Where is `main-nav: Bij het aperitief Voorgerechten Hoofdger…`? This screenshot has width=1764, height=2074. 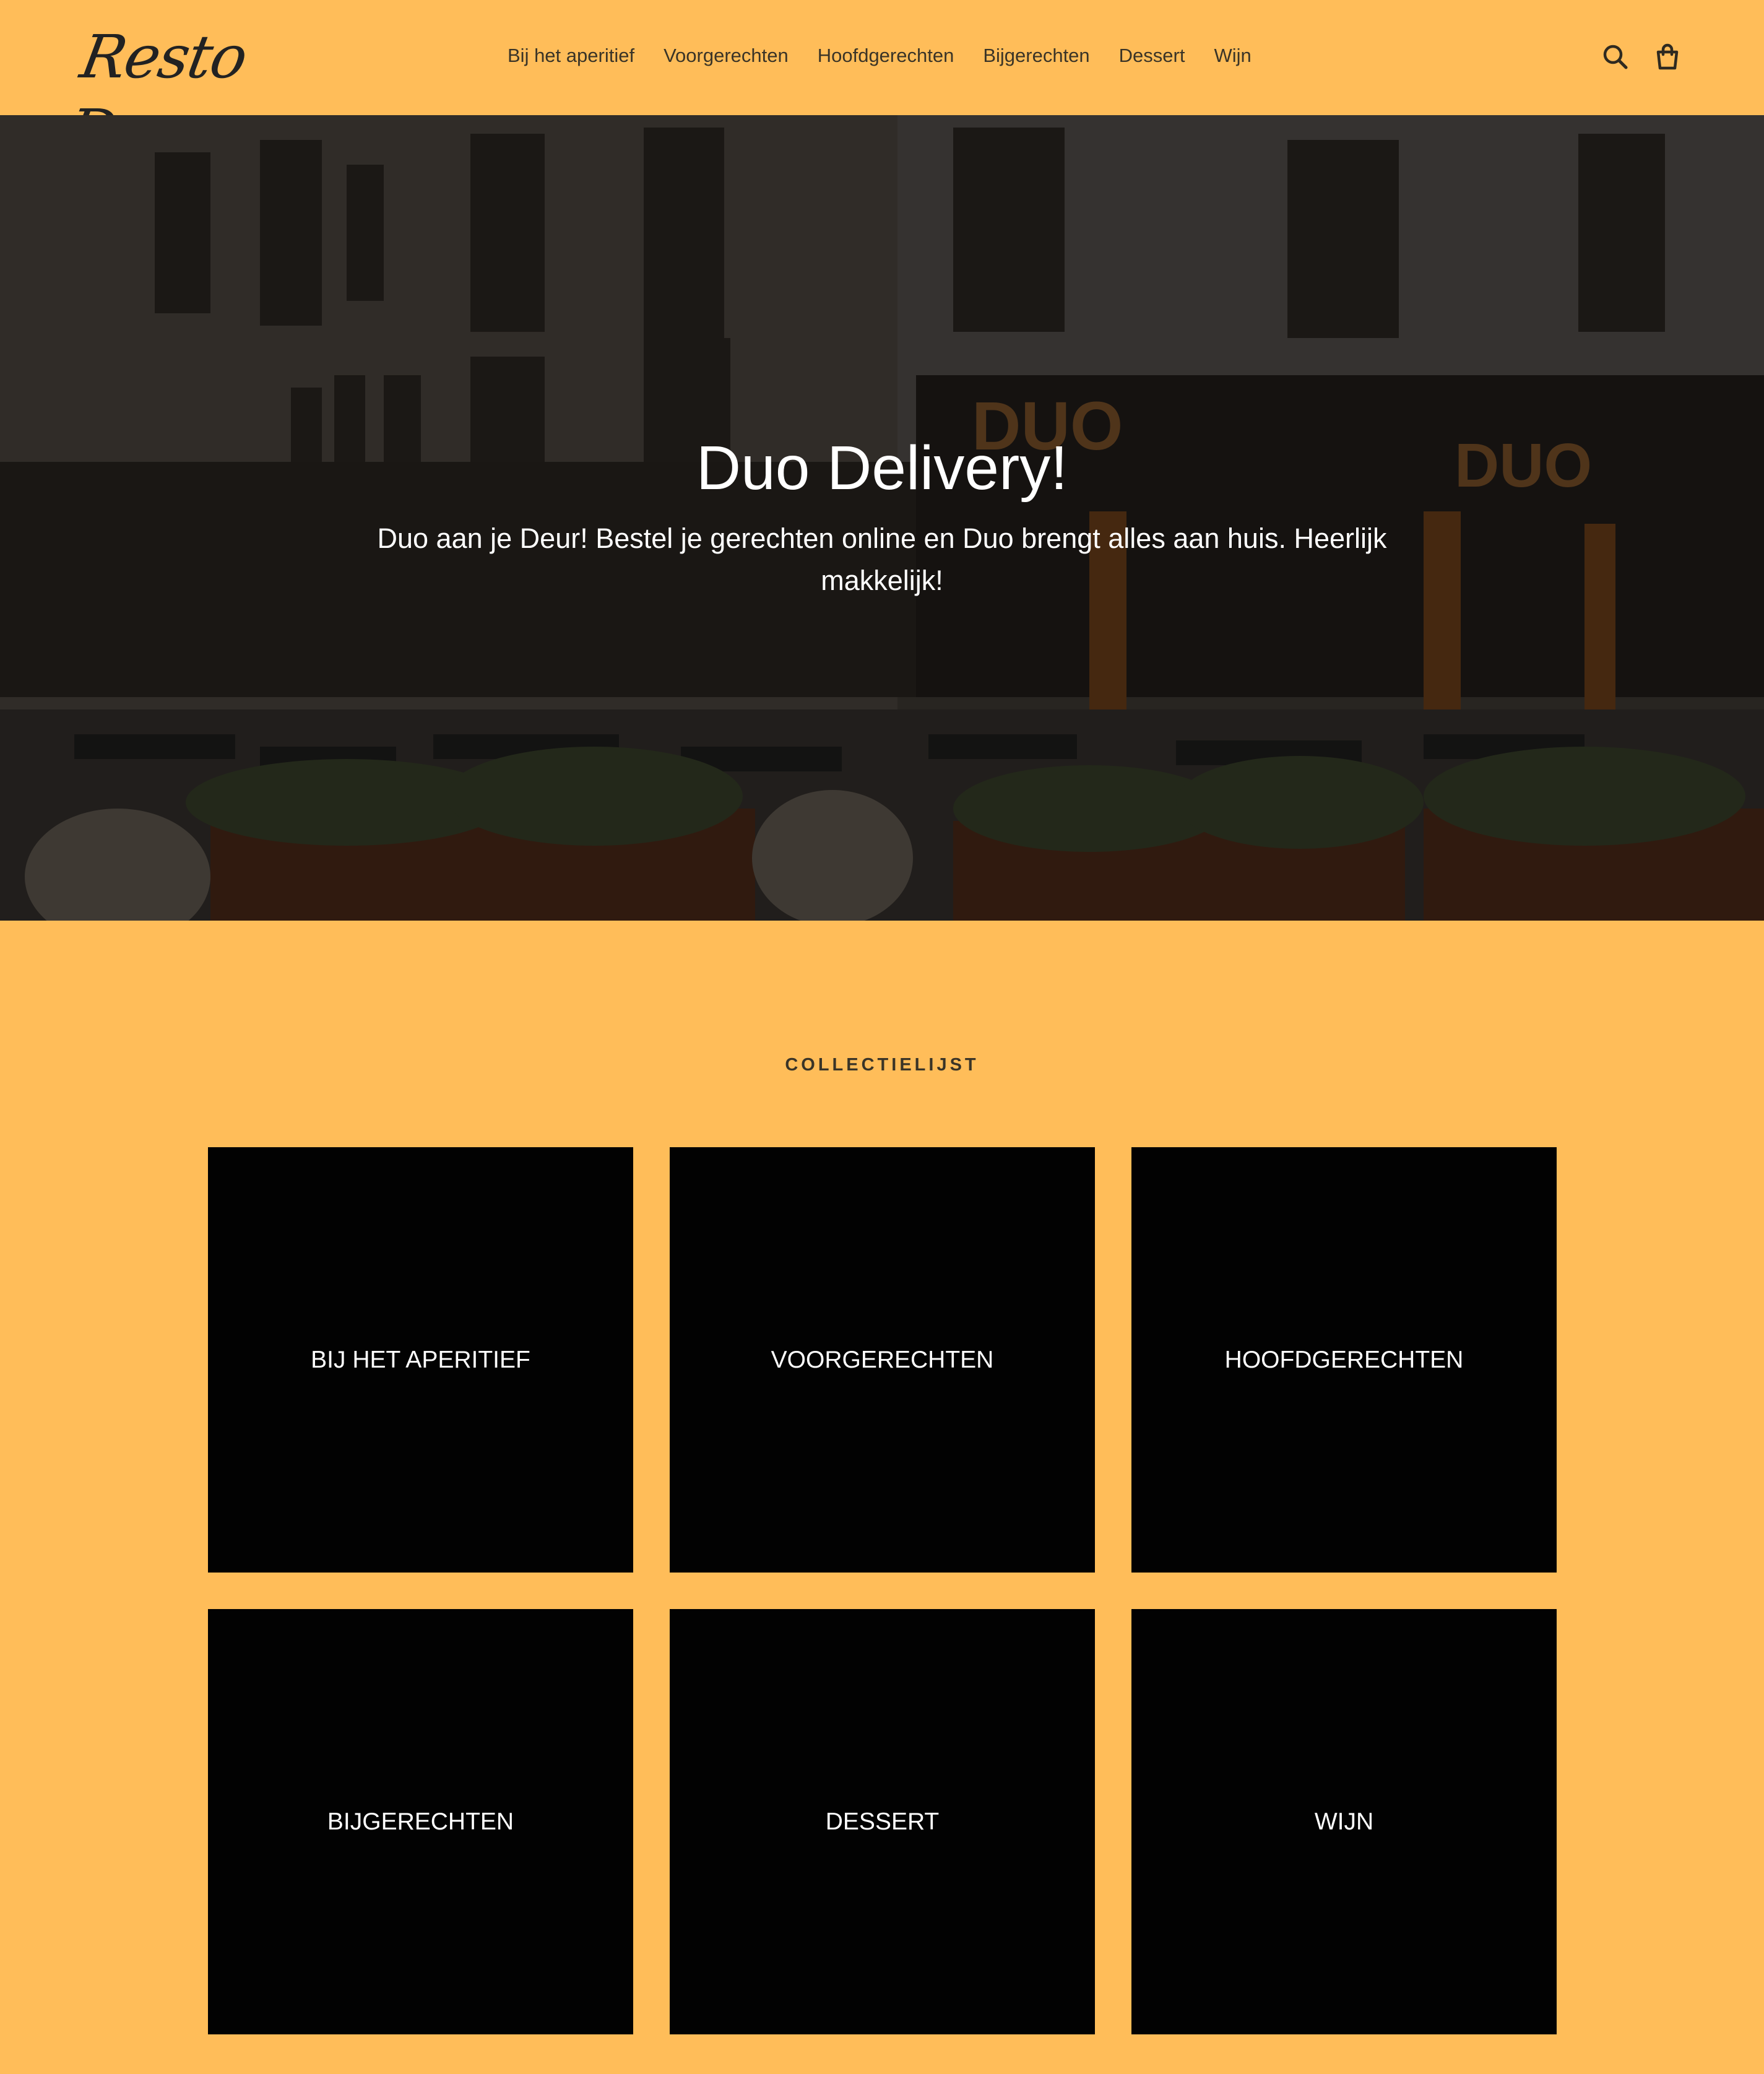 main-nav: Bij het aperitief Voorgerechten Hoofdger… is located at coordinates (880, 55).